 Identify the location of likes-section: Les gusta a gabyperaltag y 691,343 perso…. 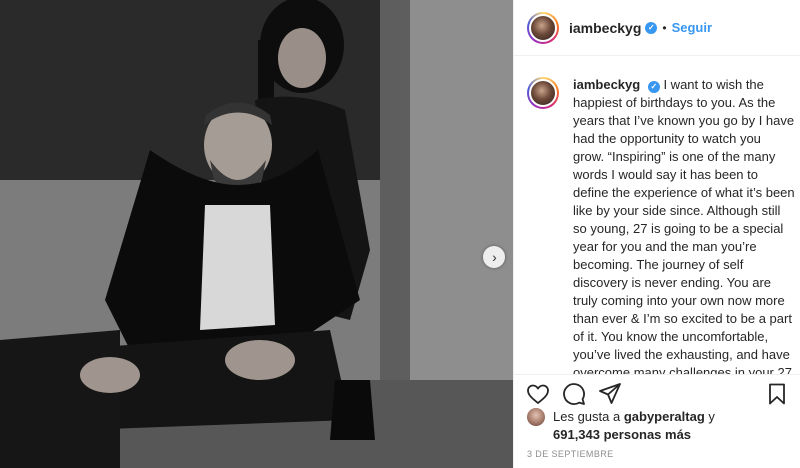
(659, 426).